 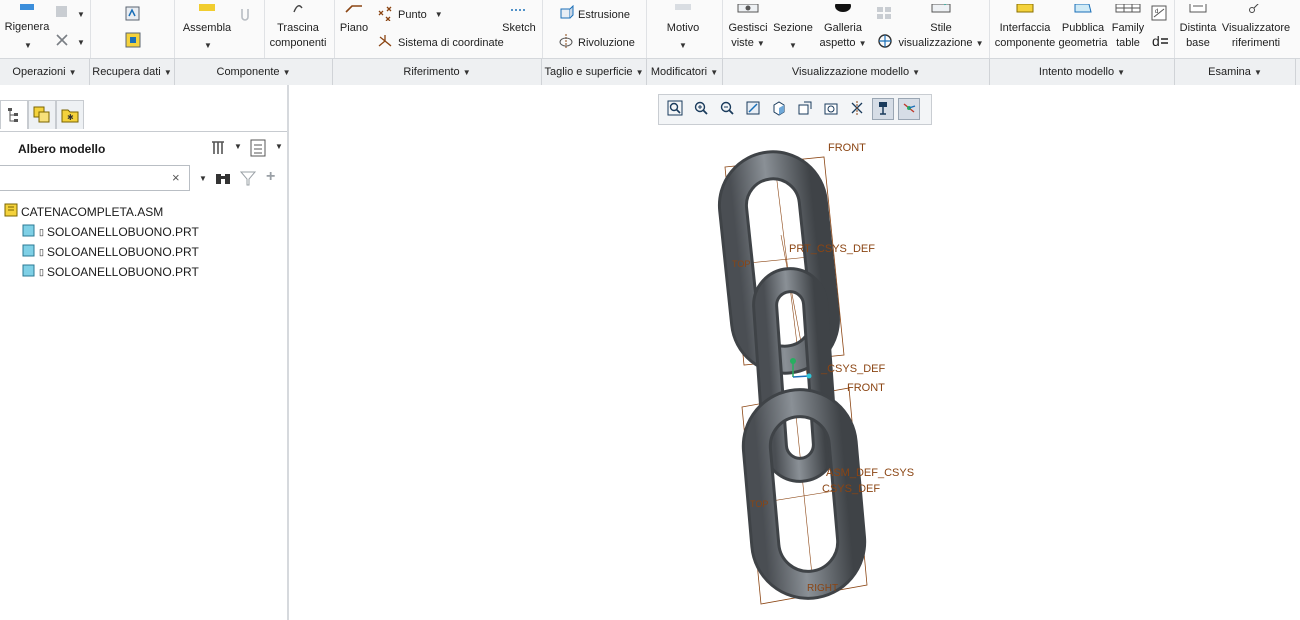 I want to click on assemble-button: Assembla ▼, so click(x=207, y=28).